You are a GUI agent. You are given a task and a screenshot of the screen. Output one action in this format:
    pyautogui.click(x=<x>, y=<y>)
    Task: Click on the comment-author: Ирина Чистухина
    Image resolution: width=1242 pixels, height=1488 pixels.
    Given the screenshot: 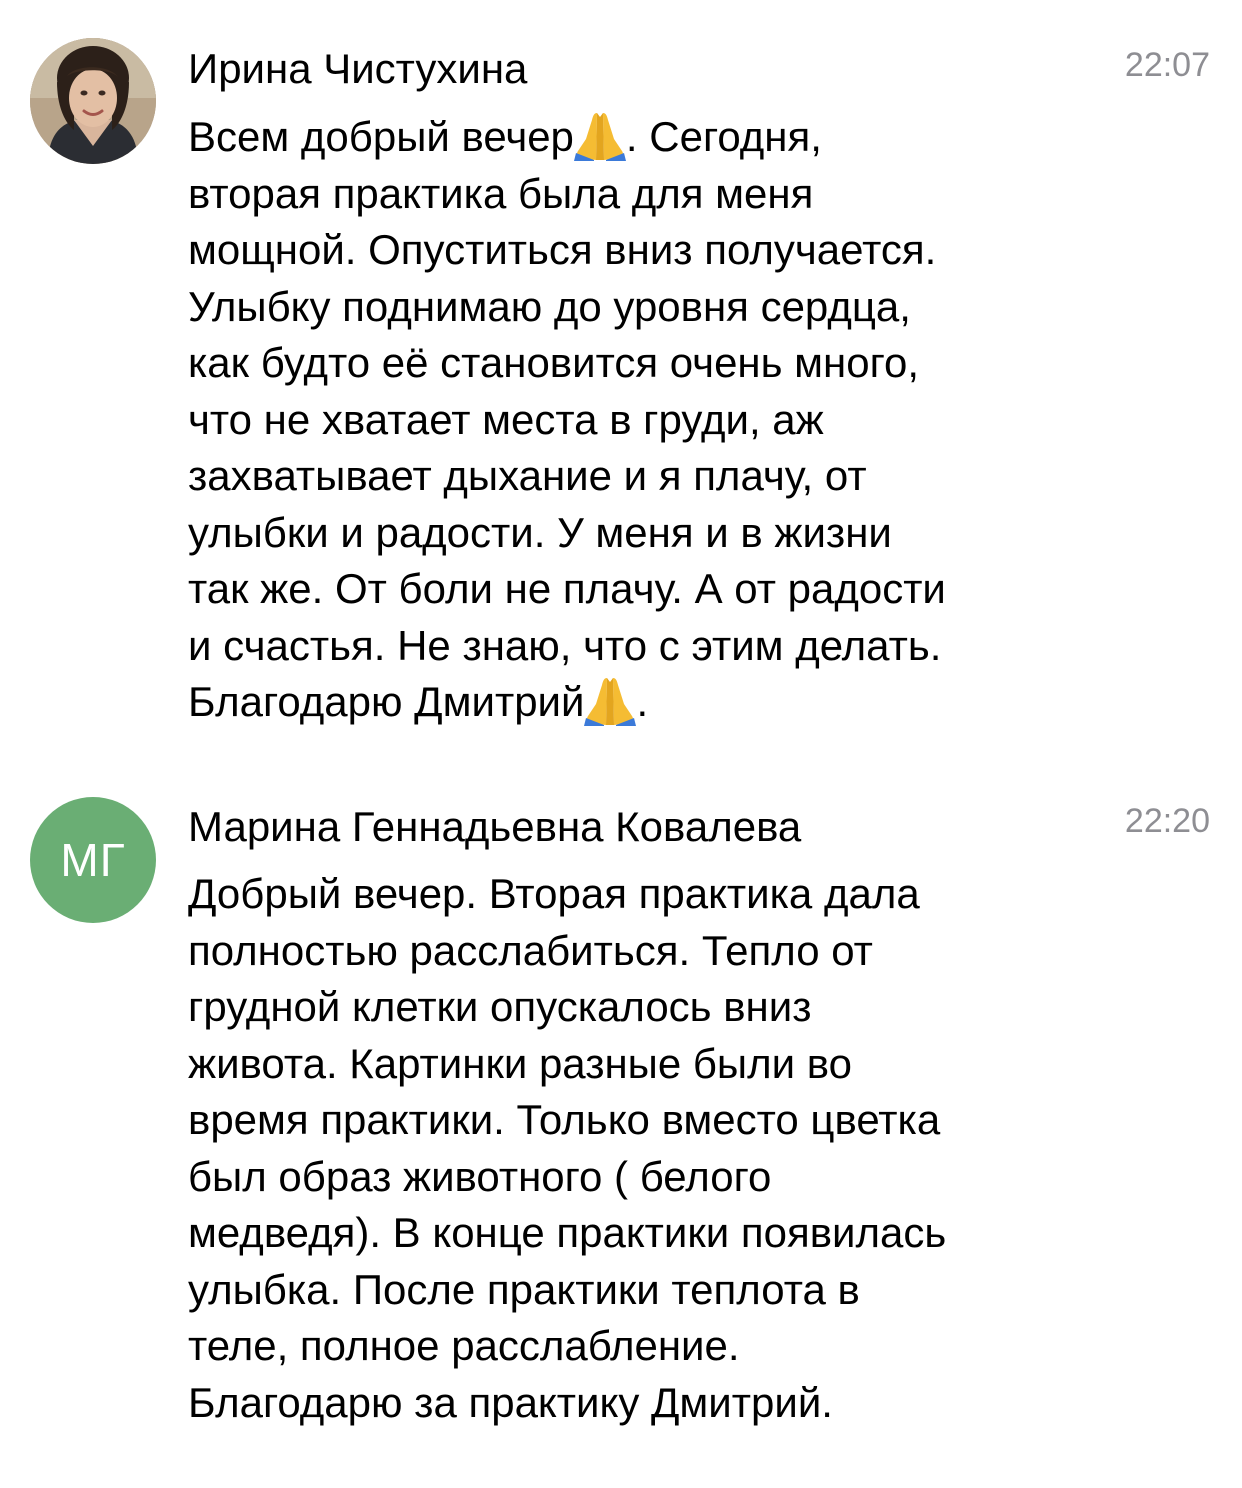 What is the action you would take?
    pyautogui.click(x=357, y=69)
    